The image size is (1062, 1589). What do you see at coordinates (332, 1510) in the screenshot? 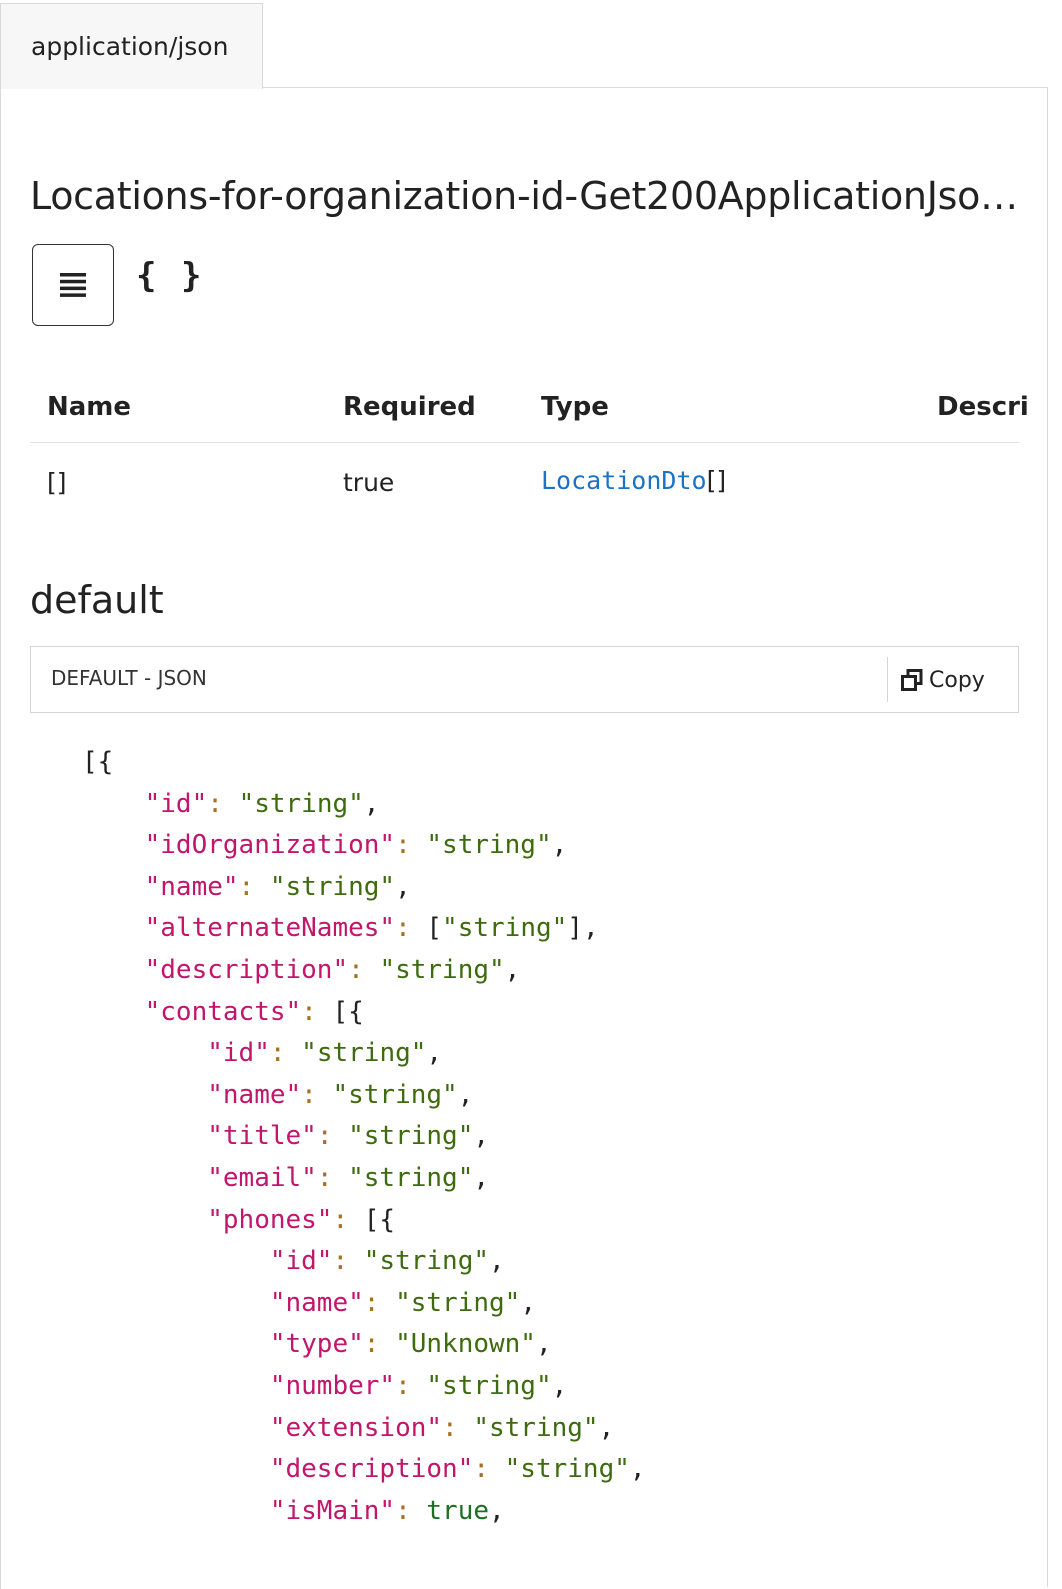
I see `json-key: "isMain"` at bounding box center [332, 1510].